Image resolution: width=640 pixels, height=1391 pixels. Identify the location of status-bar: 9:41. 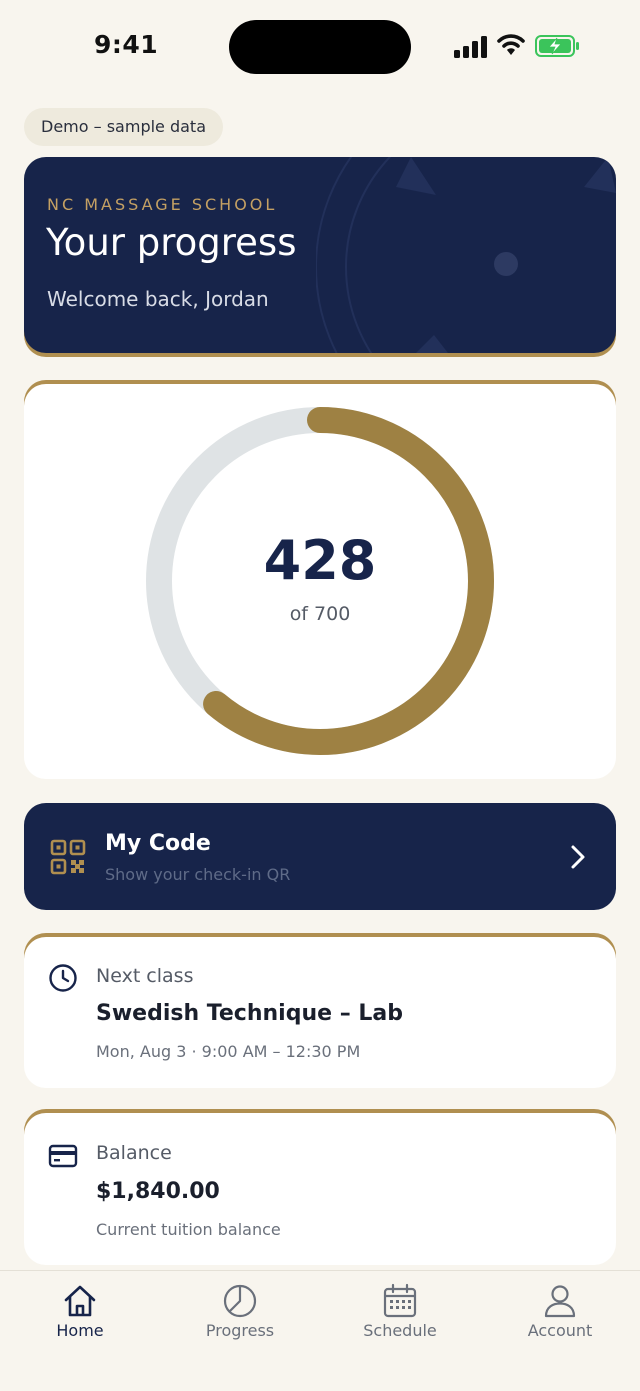
(320, 48).